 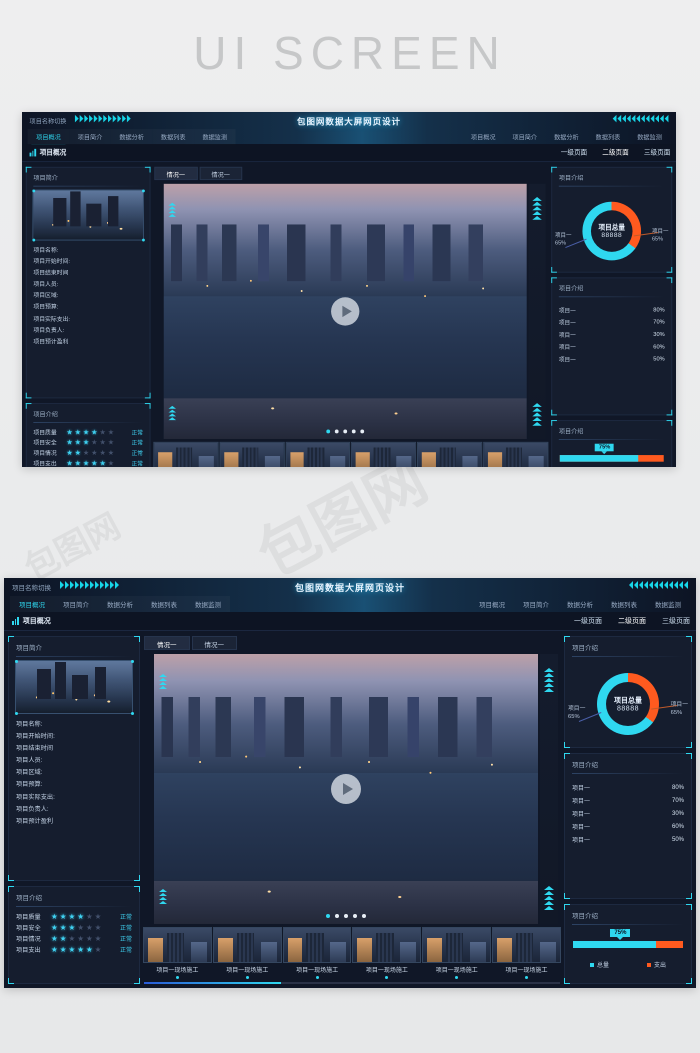 I want to click on tab-data-analysis: 数据分析, so click(x=120, y=604).